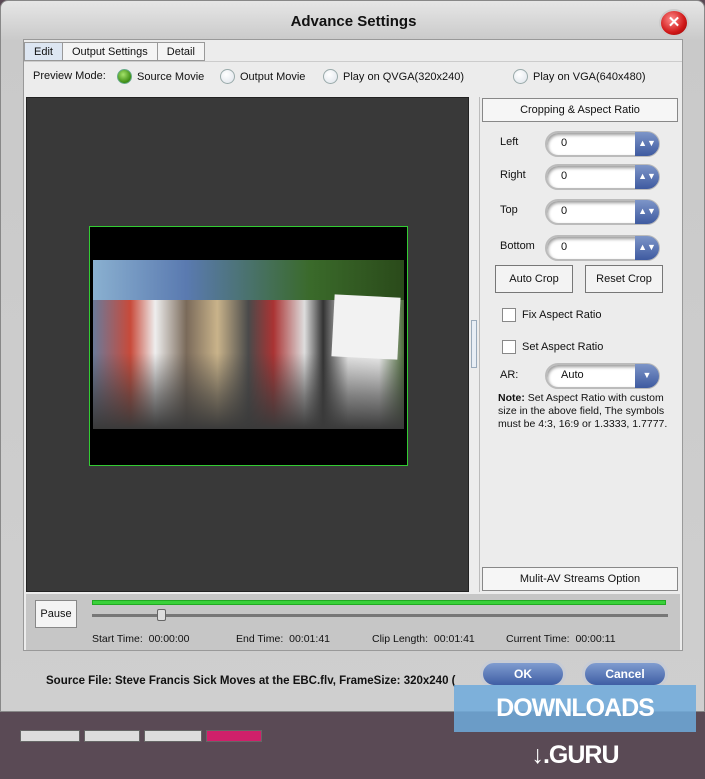 The height and width of the screenshot is (779, 705). Describe the element at coordinates (69, 76) in the screenshot. I see `preview-mode-label: Preview Mode:` at that location.